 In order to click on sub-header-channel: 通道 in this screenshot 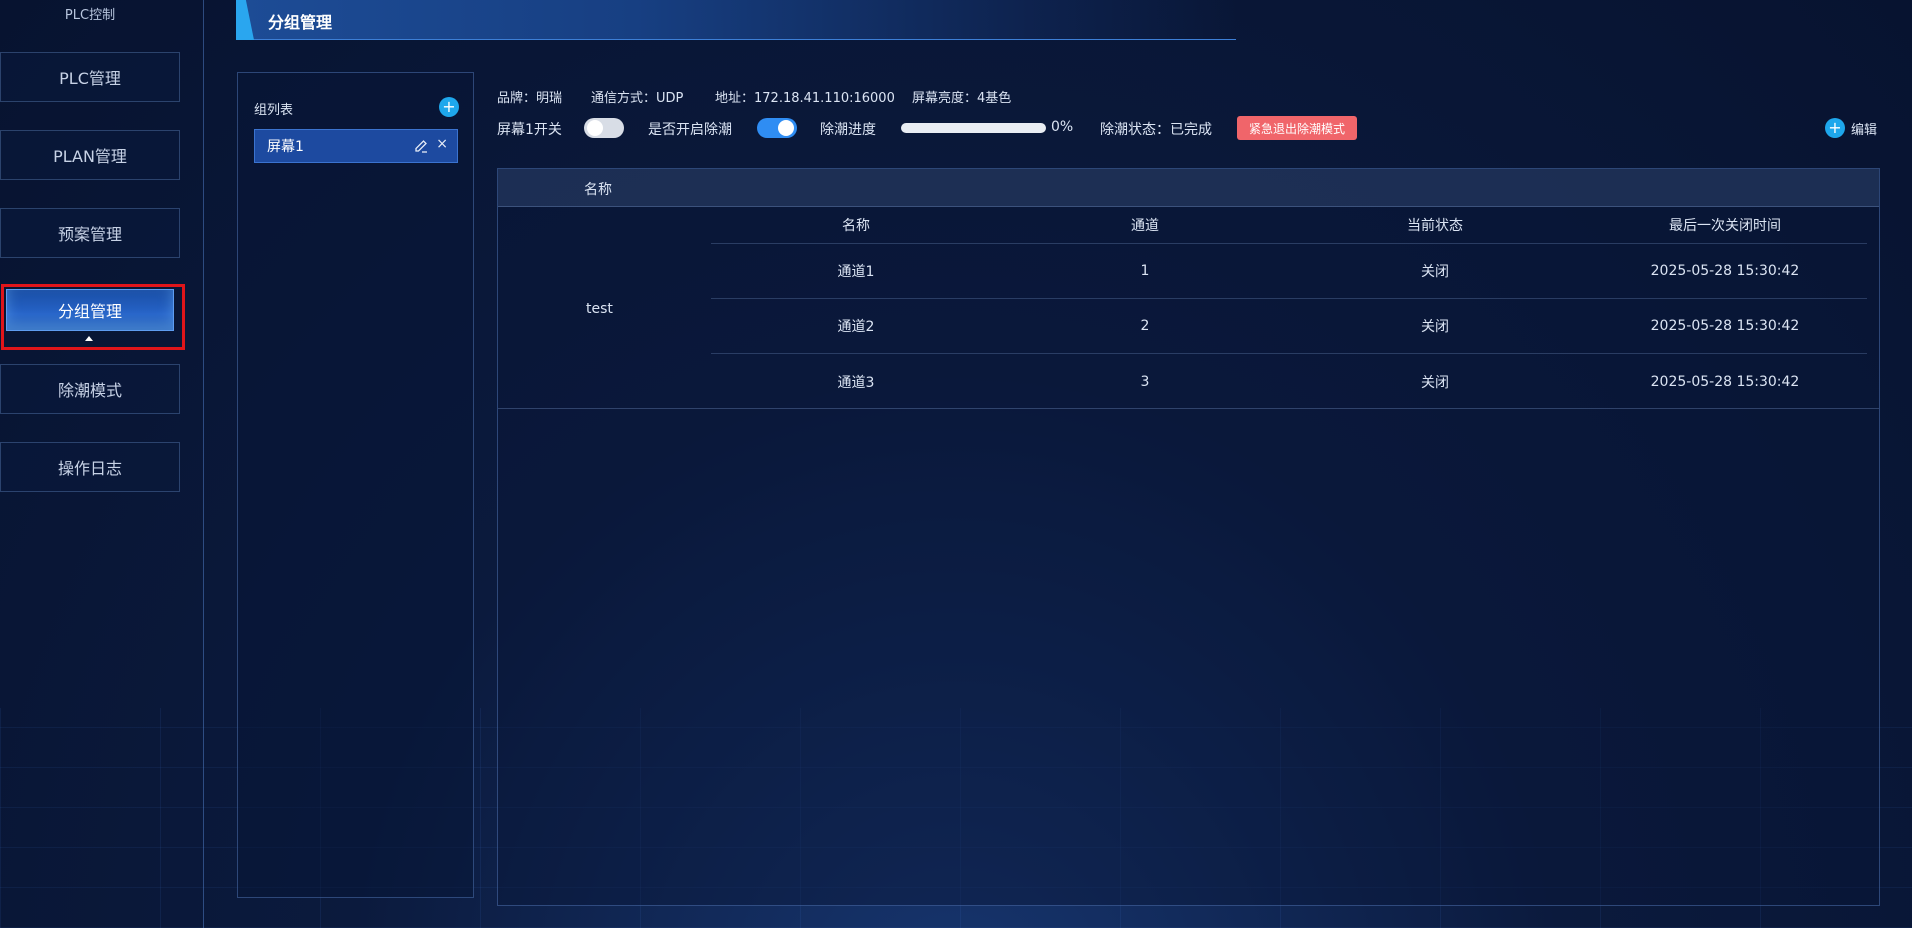, I will do `click(1145, 226)`.